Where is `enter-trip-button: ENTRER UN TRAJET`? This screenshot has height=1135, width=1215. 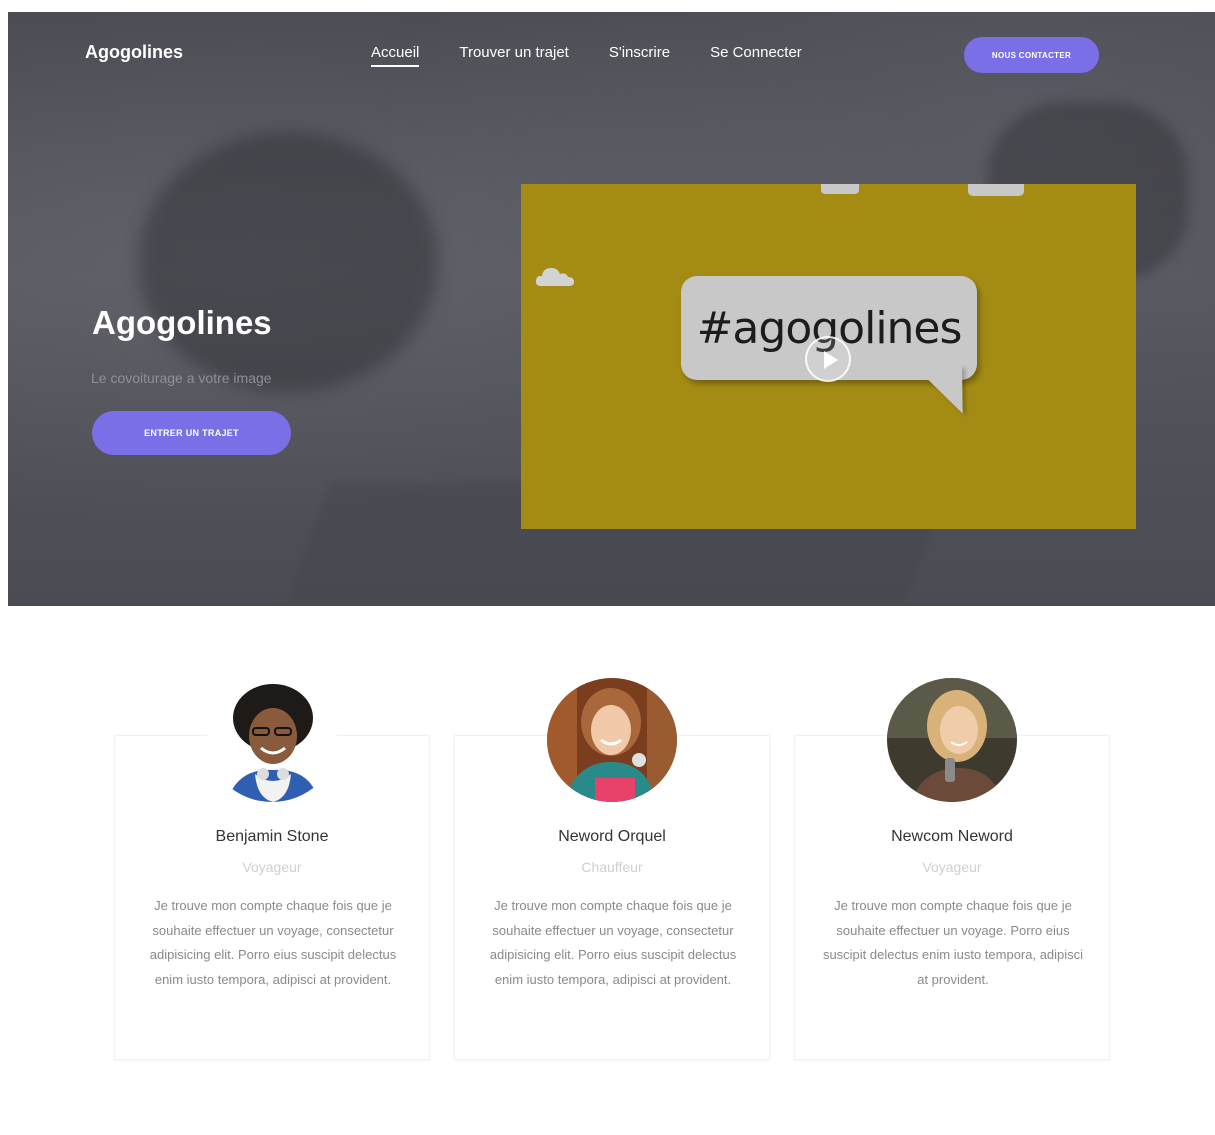
enter-trip-button: ENTRER UN TRAJET is located at coordinates (191, 433).